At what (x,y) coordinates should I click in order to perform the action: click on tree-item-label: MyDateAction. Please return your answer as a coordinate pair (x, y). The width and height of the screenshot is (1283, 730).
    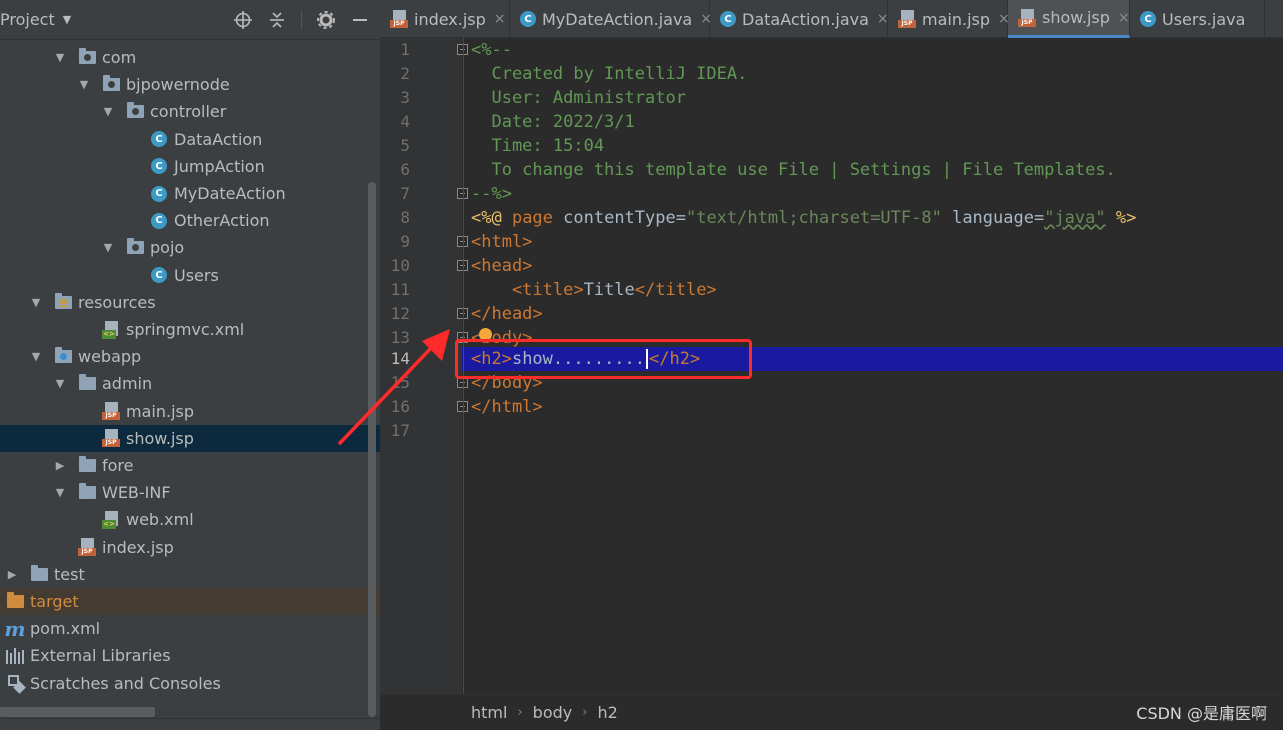
    Looking at the image, I should click on (230, 193).